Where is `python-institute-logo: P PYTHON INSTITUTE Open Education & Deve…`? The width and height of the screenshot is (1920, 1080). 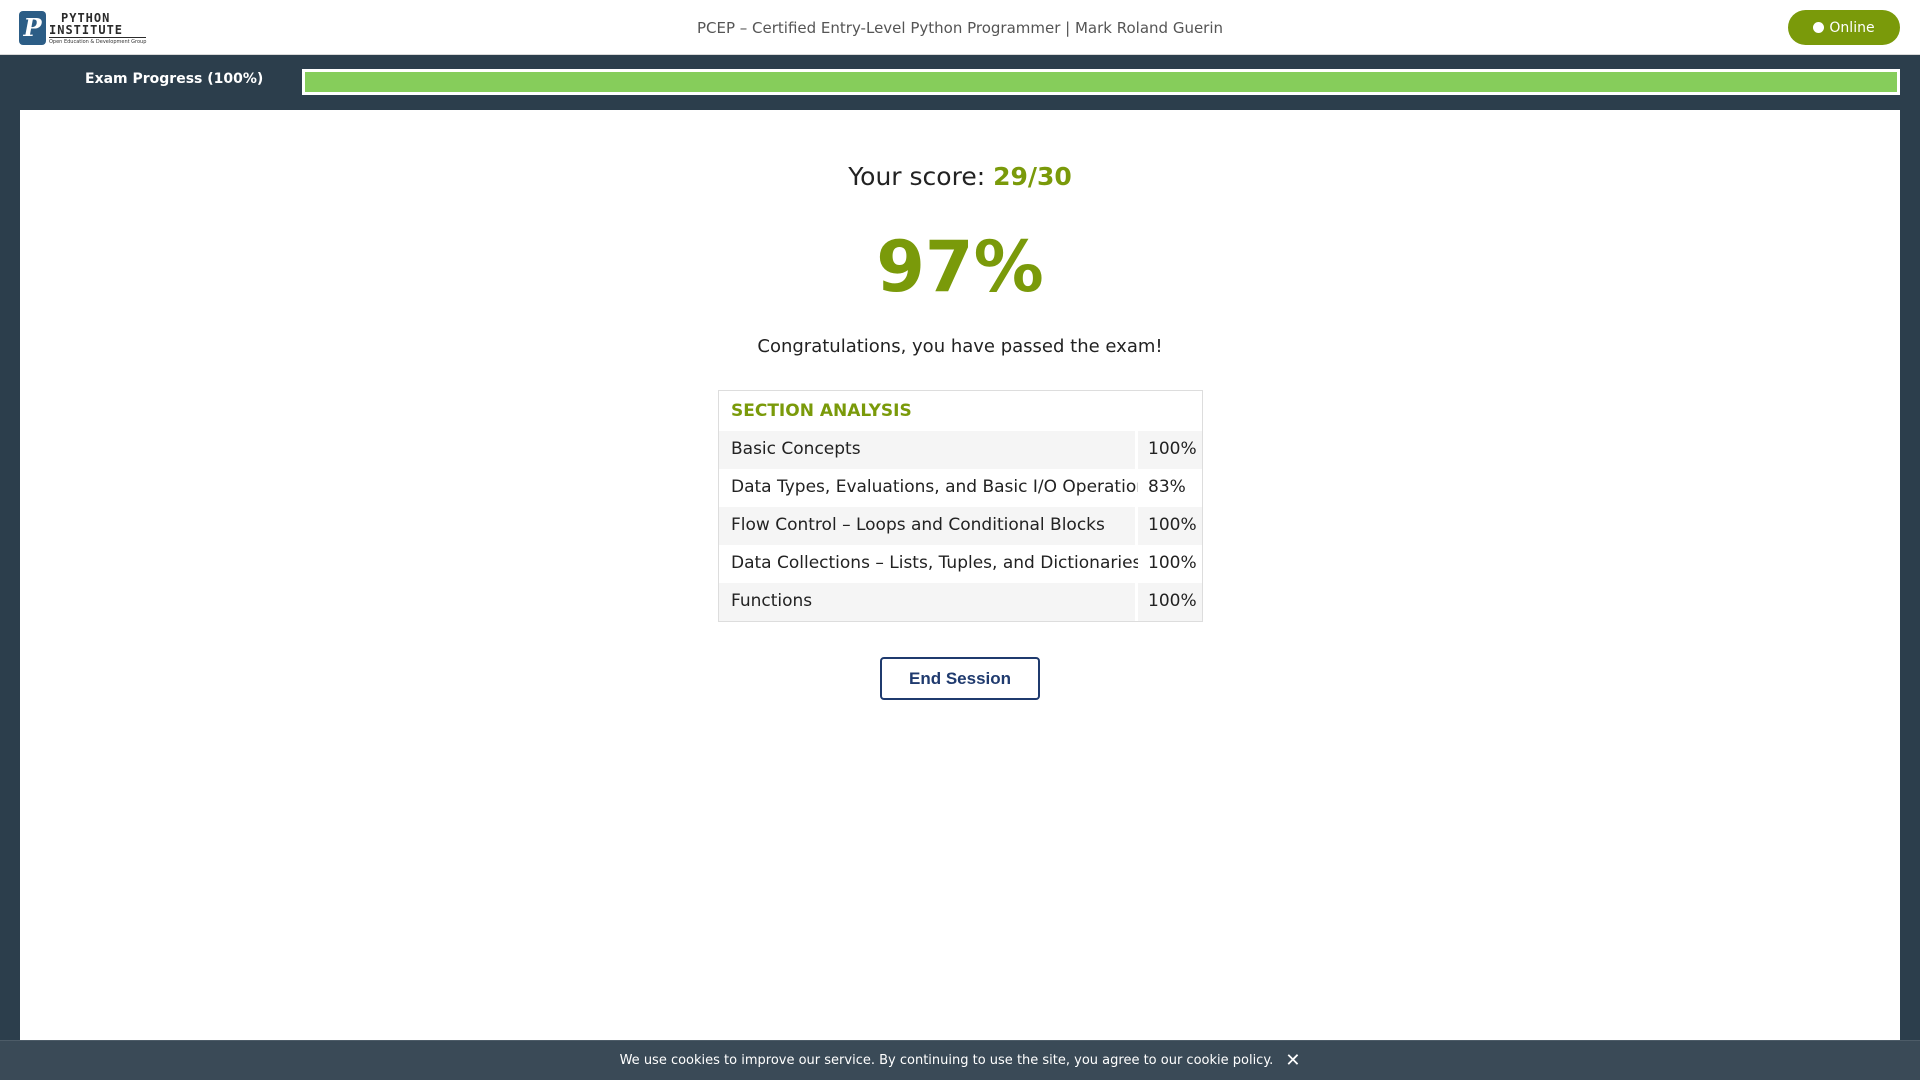 python-institute-logo: P PYTHON INSTITUTE Open Education & Deve… is located at coordinates (83, 28).